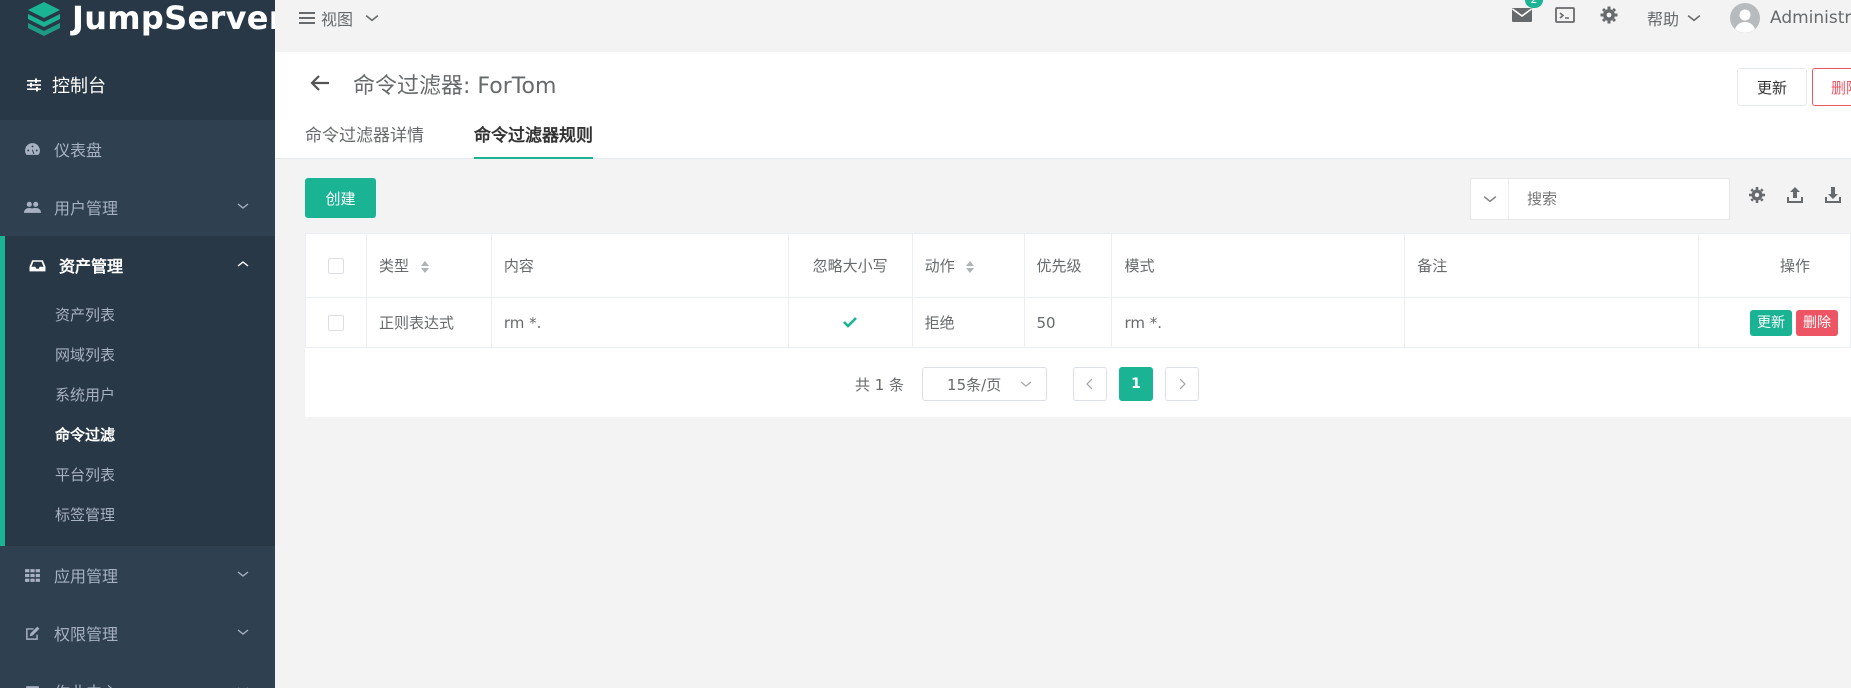 The height and width of the screenshot is (688, 1851). I want to click on sidebar-group-assets: 资产管理 资产列表 网域列表 系统用户 命令过滤 平台列表 标签管理, so click(137, 391).